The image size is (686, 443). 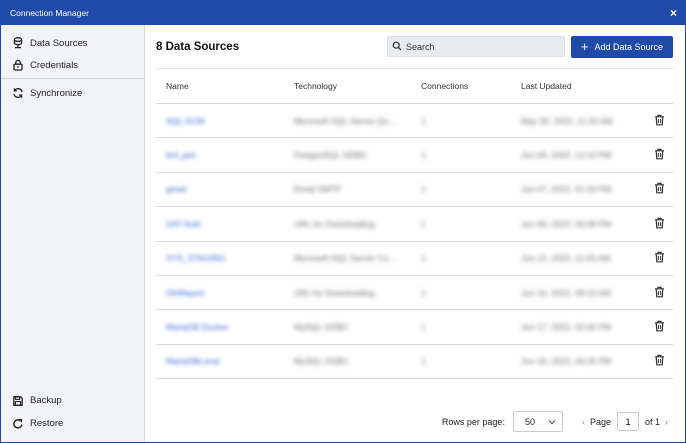 What do you see at coordinates (192, 361) in the screenshot?
I see `data-source-link: MariaDBLocal` at bounding box center [192, 361].